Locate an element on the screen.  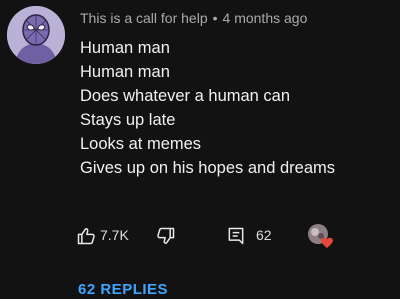
commenter-avatar is located at coordinates (36, 35).